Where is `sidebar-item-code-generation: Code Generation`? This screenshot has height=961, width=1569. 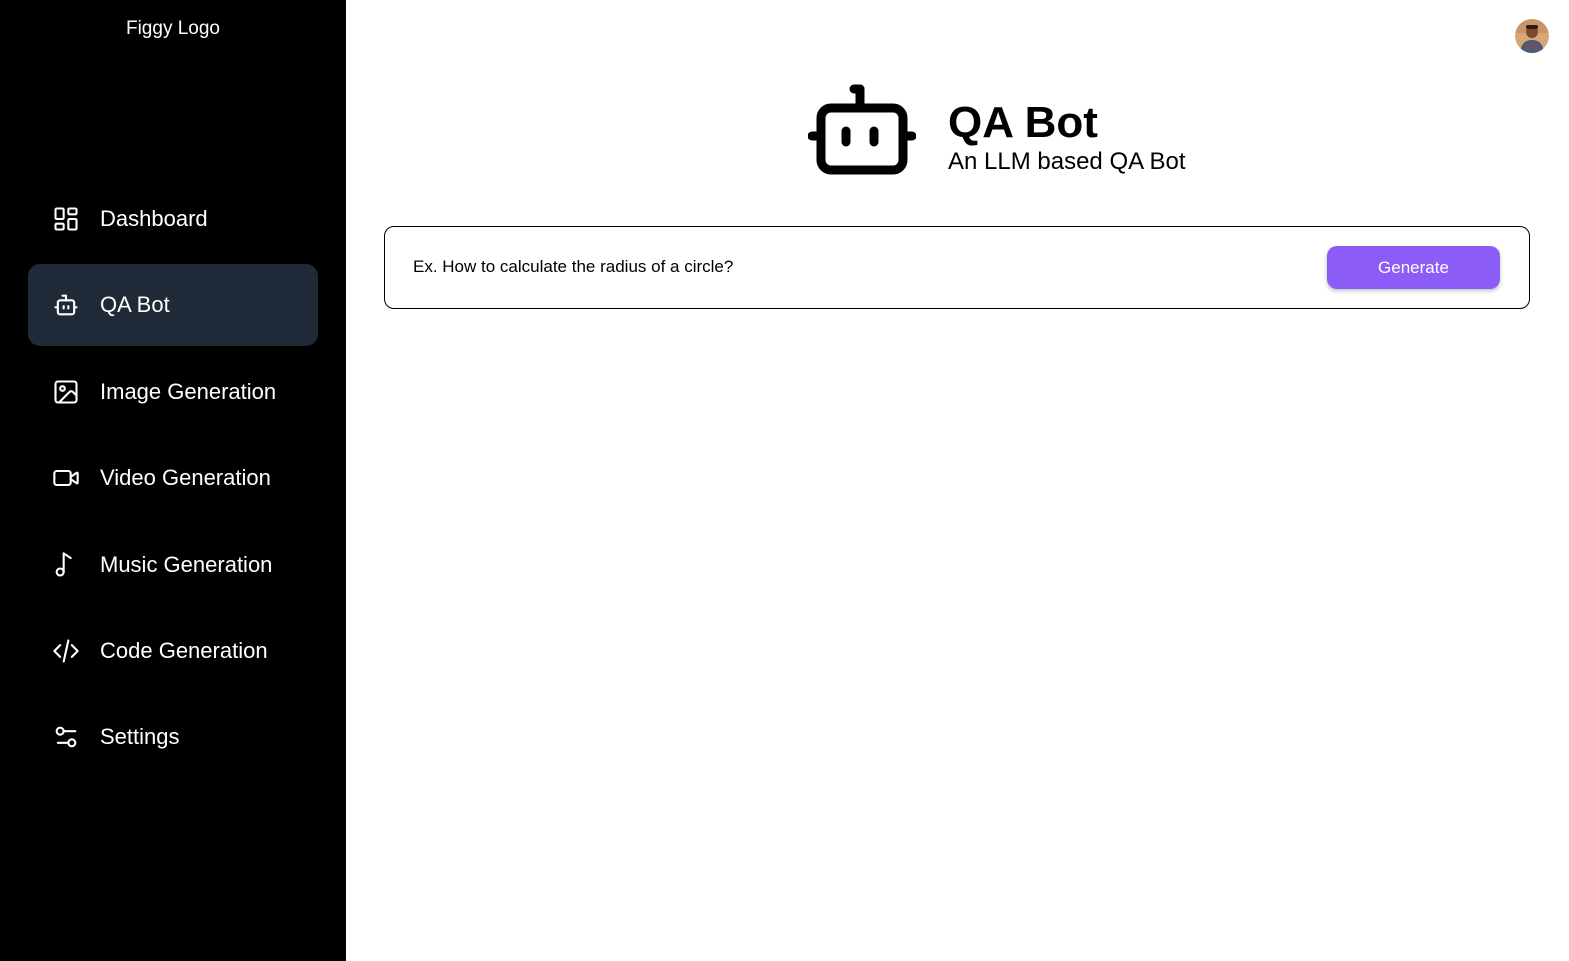 sidebar-item-code-generation: Code Generation is located at coordinates (173, 651).